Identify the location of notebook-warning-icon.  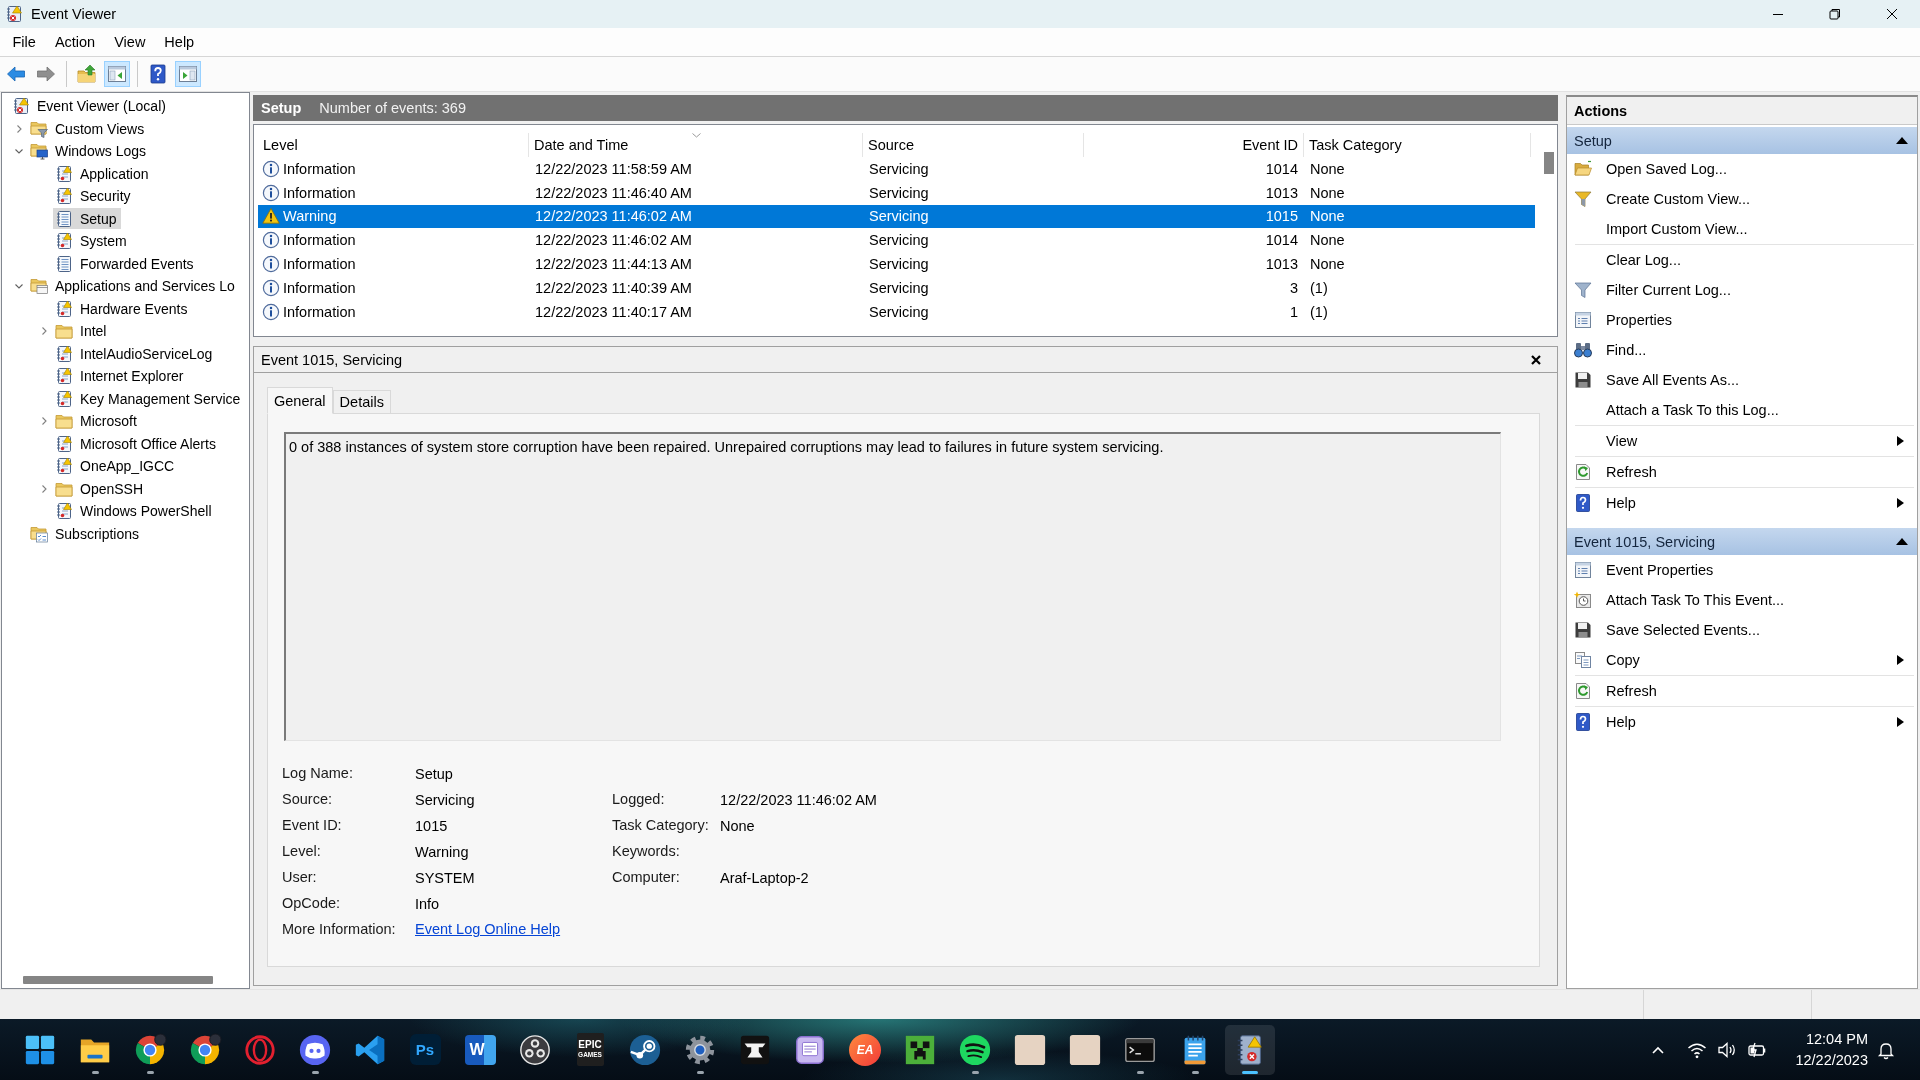
(64, 308).